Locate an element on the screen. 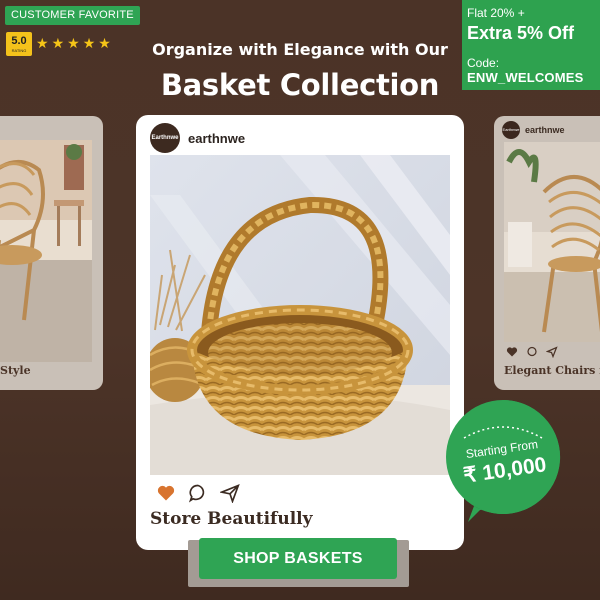  right-preview-card: Earthnwe earthnwe Elegant Chairs f is located at coordinates (547, 253).